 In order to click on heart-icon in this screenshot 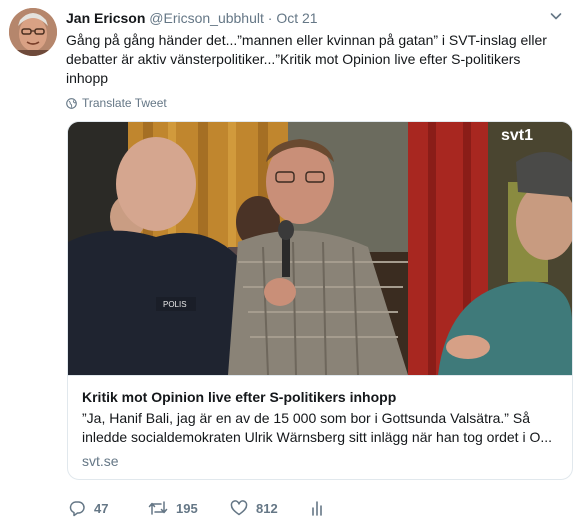, I will do `click(239, 508)`.